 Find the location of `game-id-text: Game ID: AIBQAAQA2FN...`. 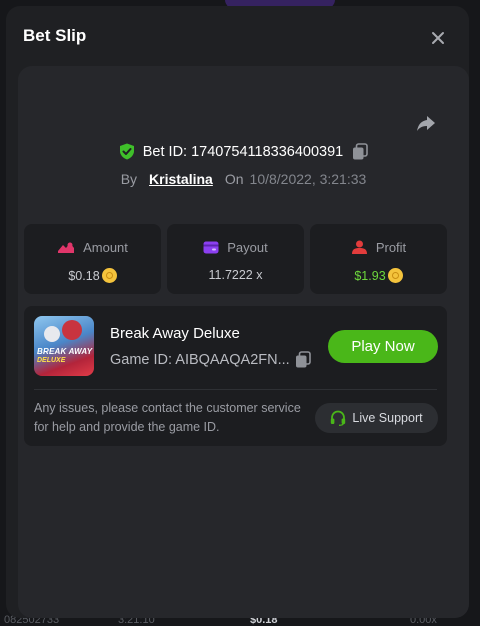

game-id-text: Game ID: AIBQAAQA2FN... is located at coordinates (200, 359).